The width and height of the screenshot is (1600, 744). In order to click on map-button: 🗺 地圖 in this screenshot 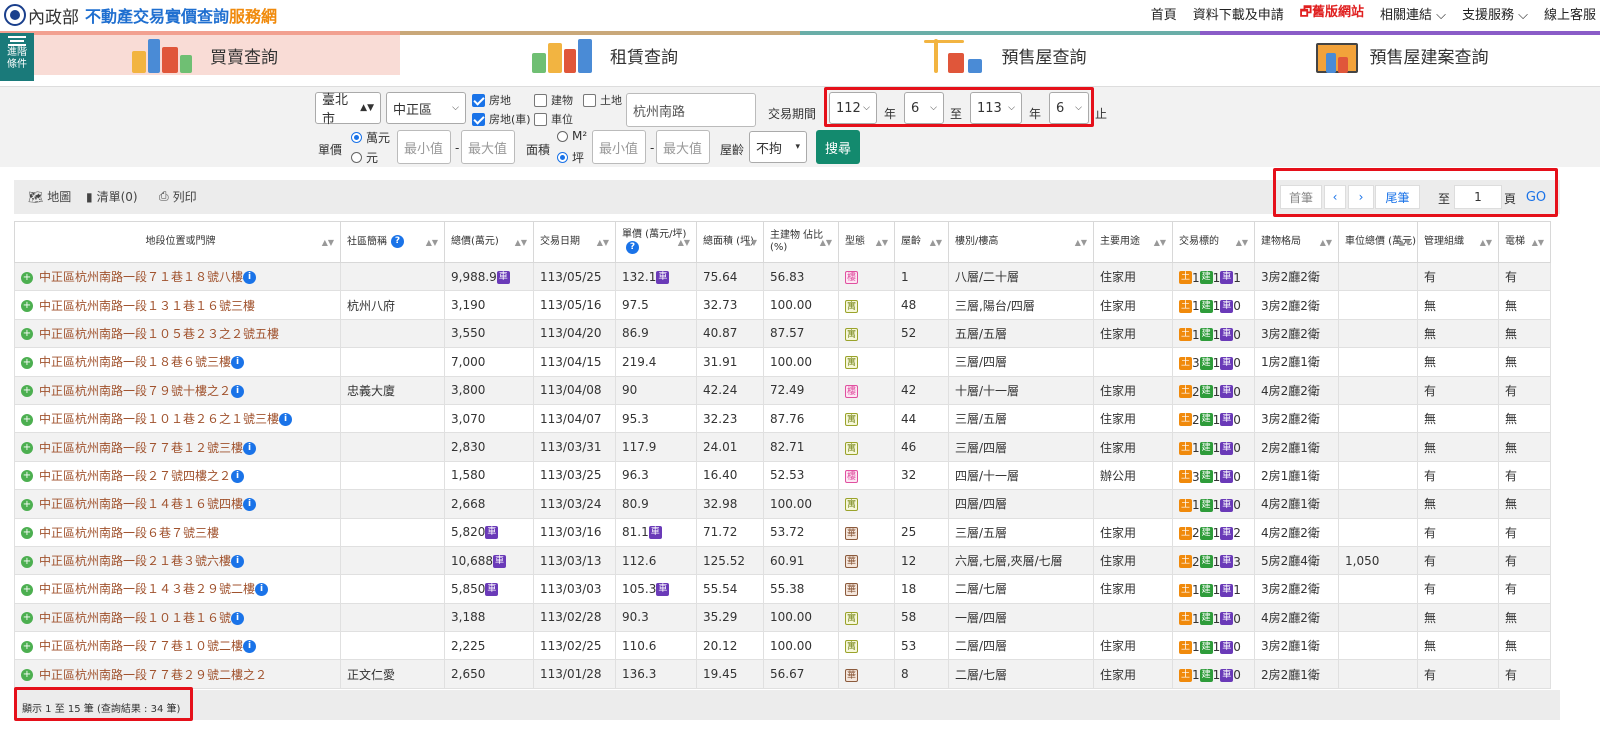, I will do `click(49, 196)`.